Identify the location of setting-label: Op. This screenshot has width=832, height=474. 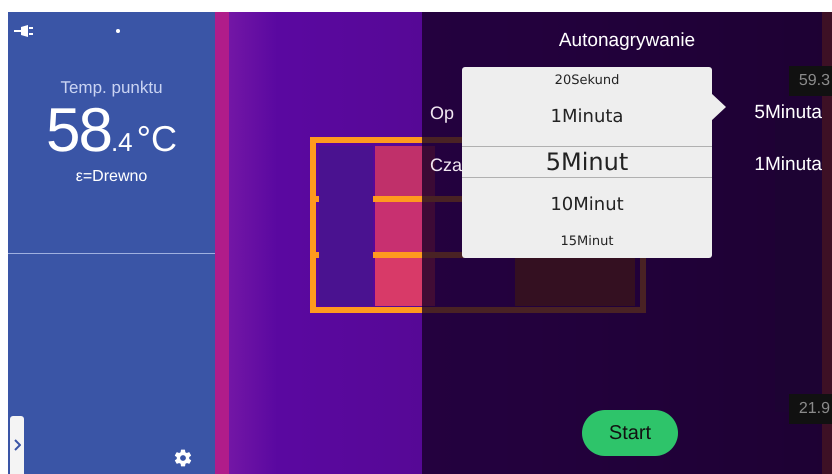
(442, 113).